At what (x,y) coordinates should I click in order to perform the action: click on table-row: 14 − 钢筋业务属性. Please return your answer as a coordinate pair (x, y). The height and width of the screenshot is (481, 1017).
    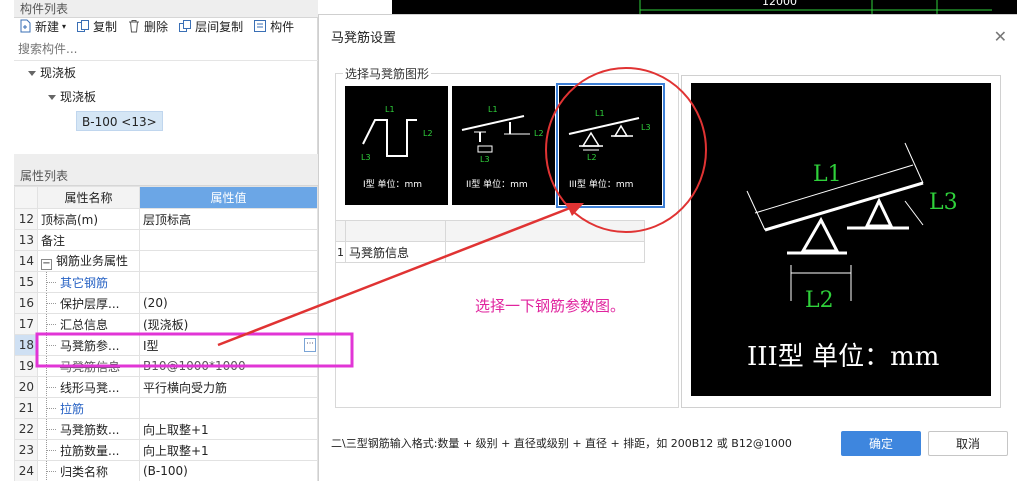
    Looking at the image, I should click on (166, 261).